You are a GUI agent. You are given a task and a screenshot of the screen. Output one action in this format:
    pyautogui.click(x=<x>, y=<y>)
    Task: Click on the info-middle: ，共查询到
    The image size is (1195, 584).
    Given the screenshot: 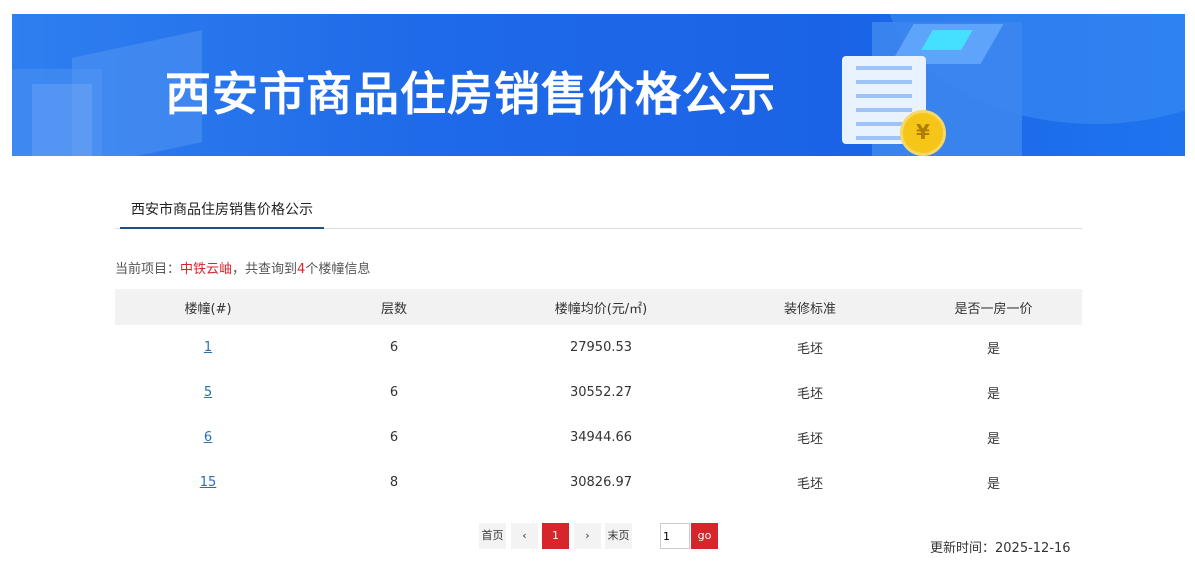 What is the action you would take?
    pyautogui.click(x=265, y=269)
    